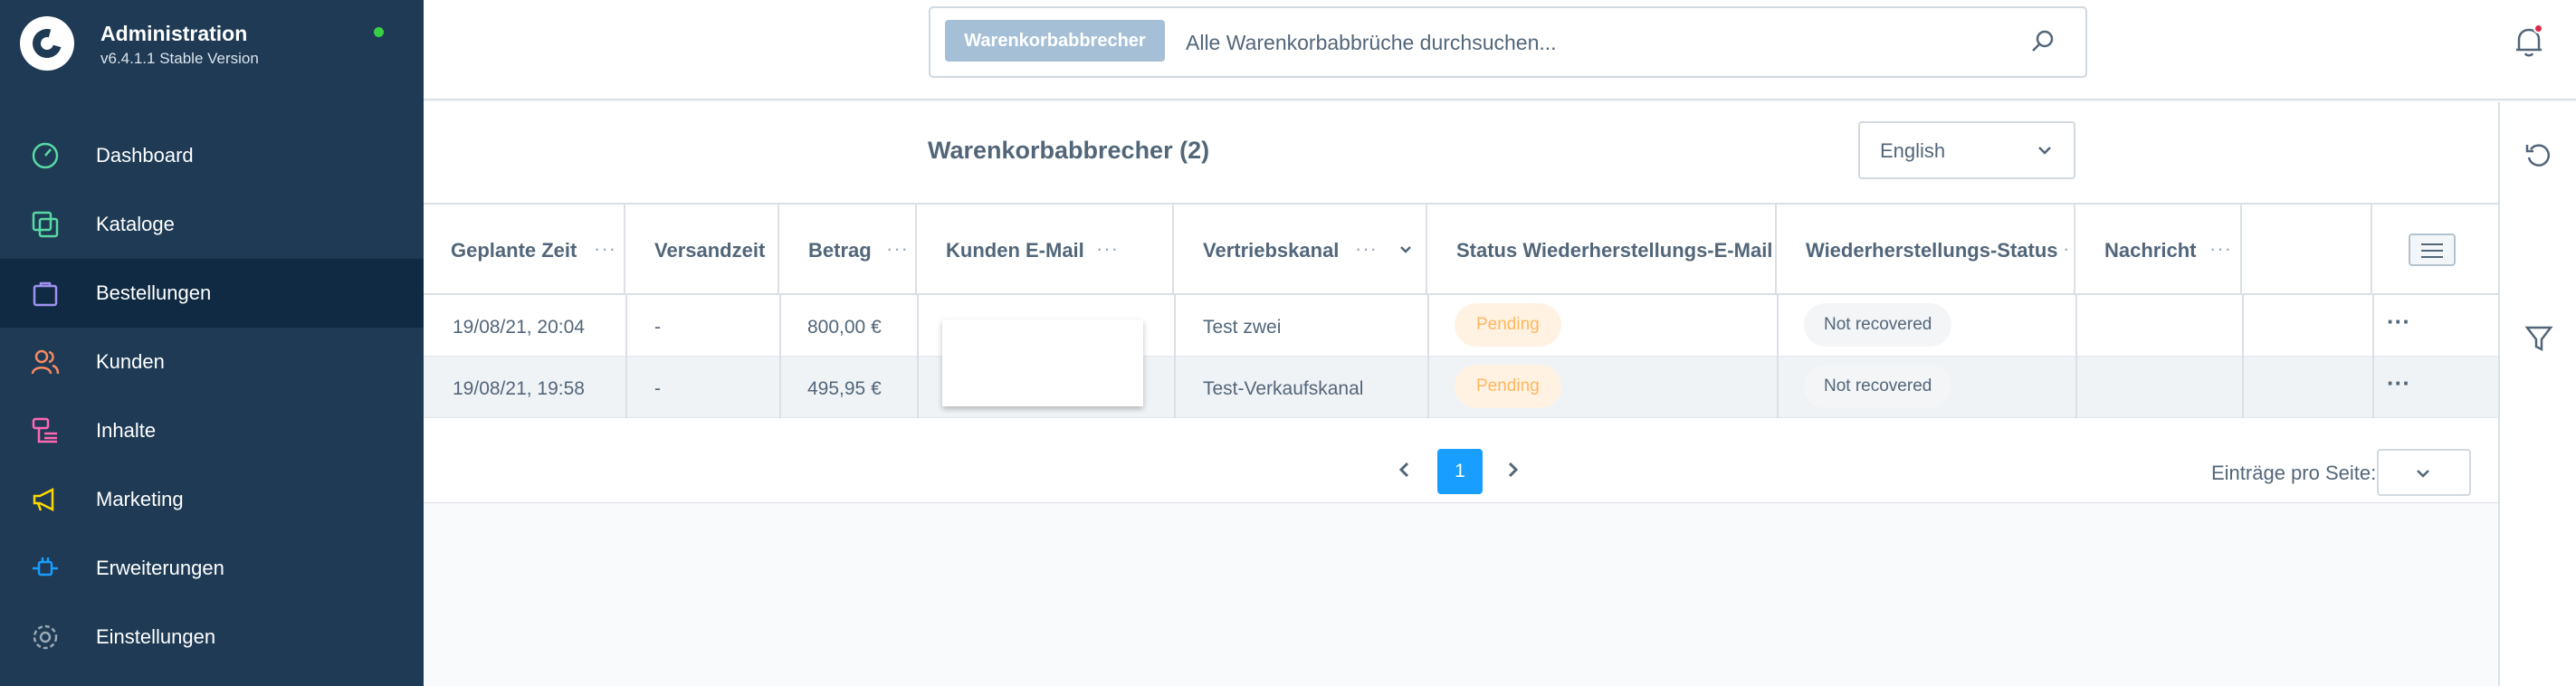  I want to click on cell-channel: Test-Verkaufskanal, so click(1283, 388).